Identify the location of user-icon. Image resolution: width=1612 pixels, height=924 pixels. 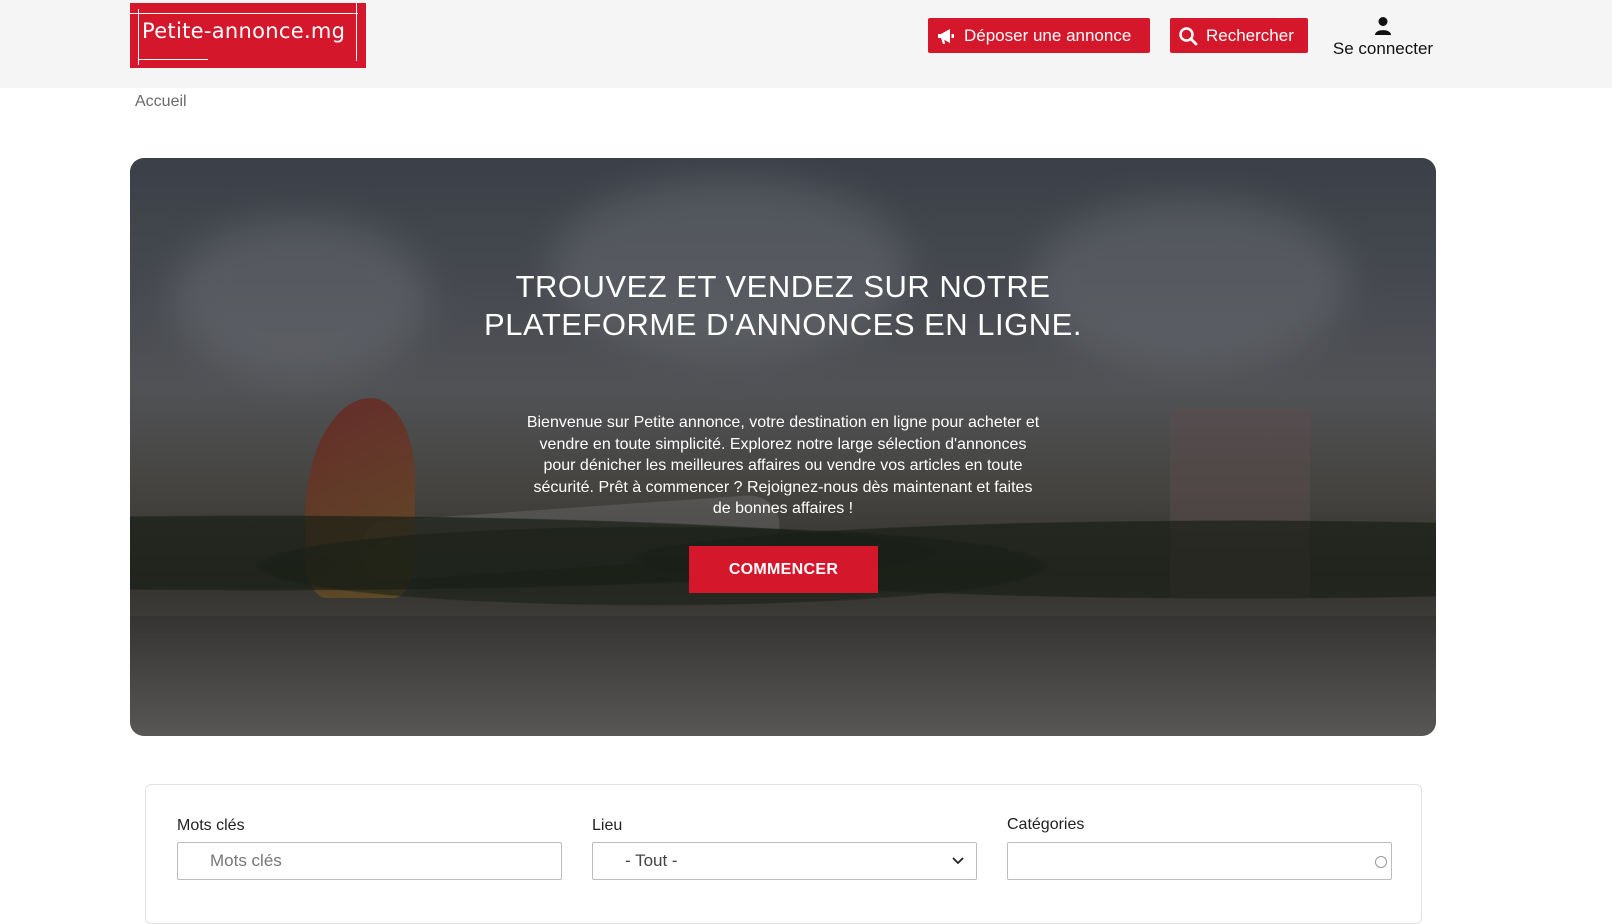
(1383, 26).